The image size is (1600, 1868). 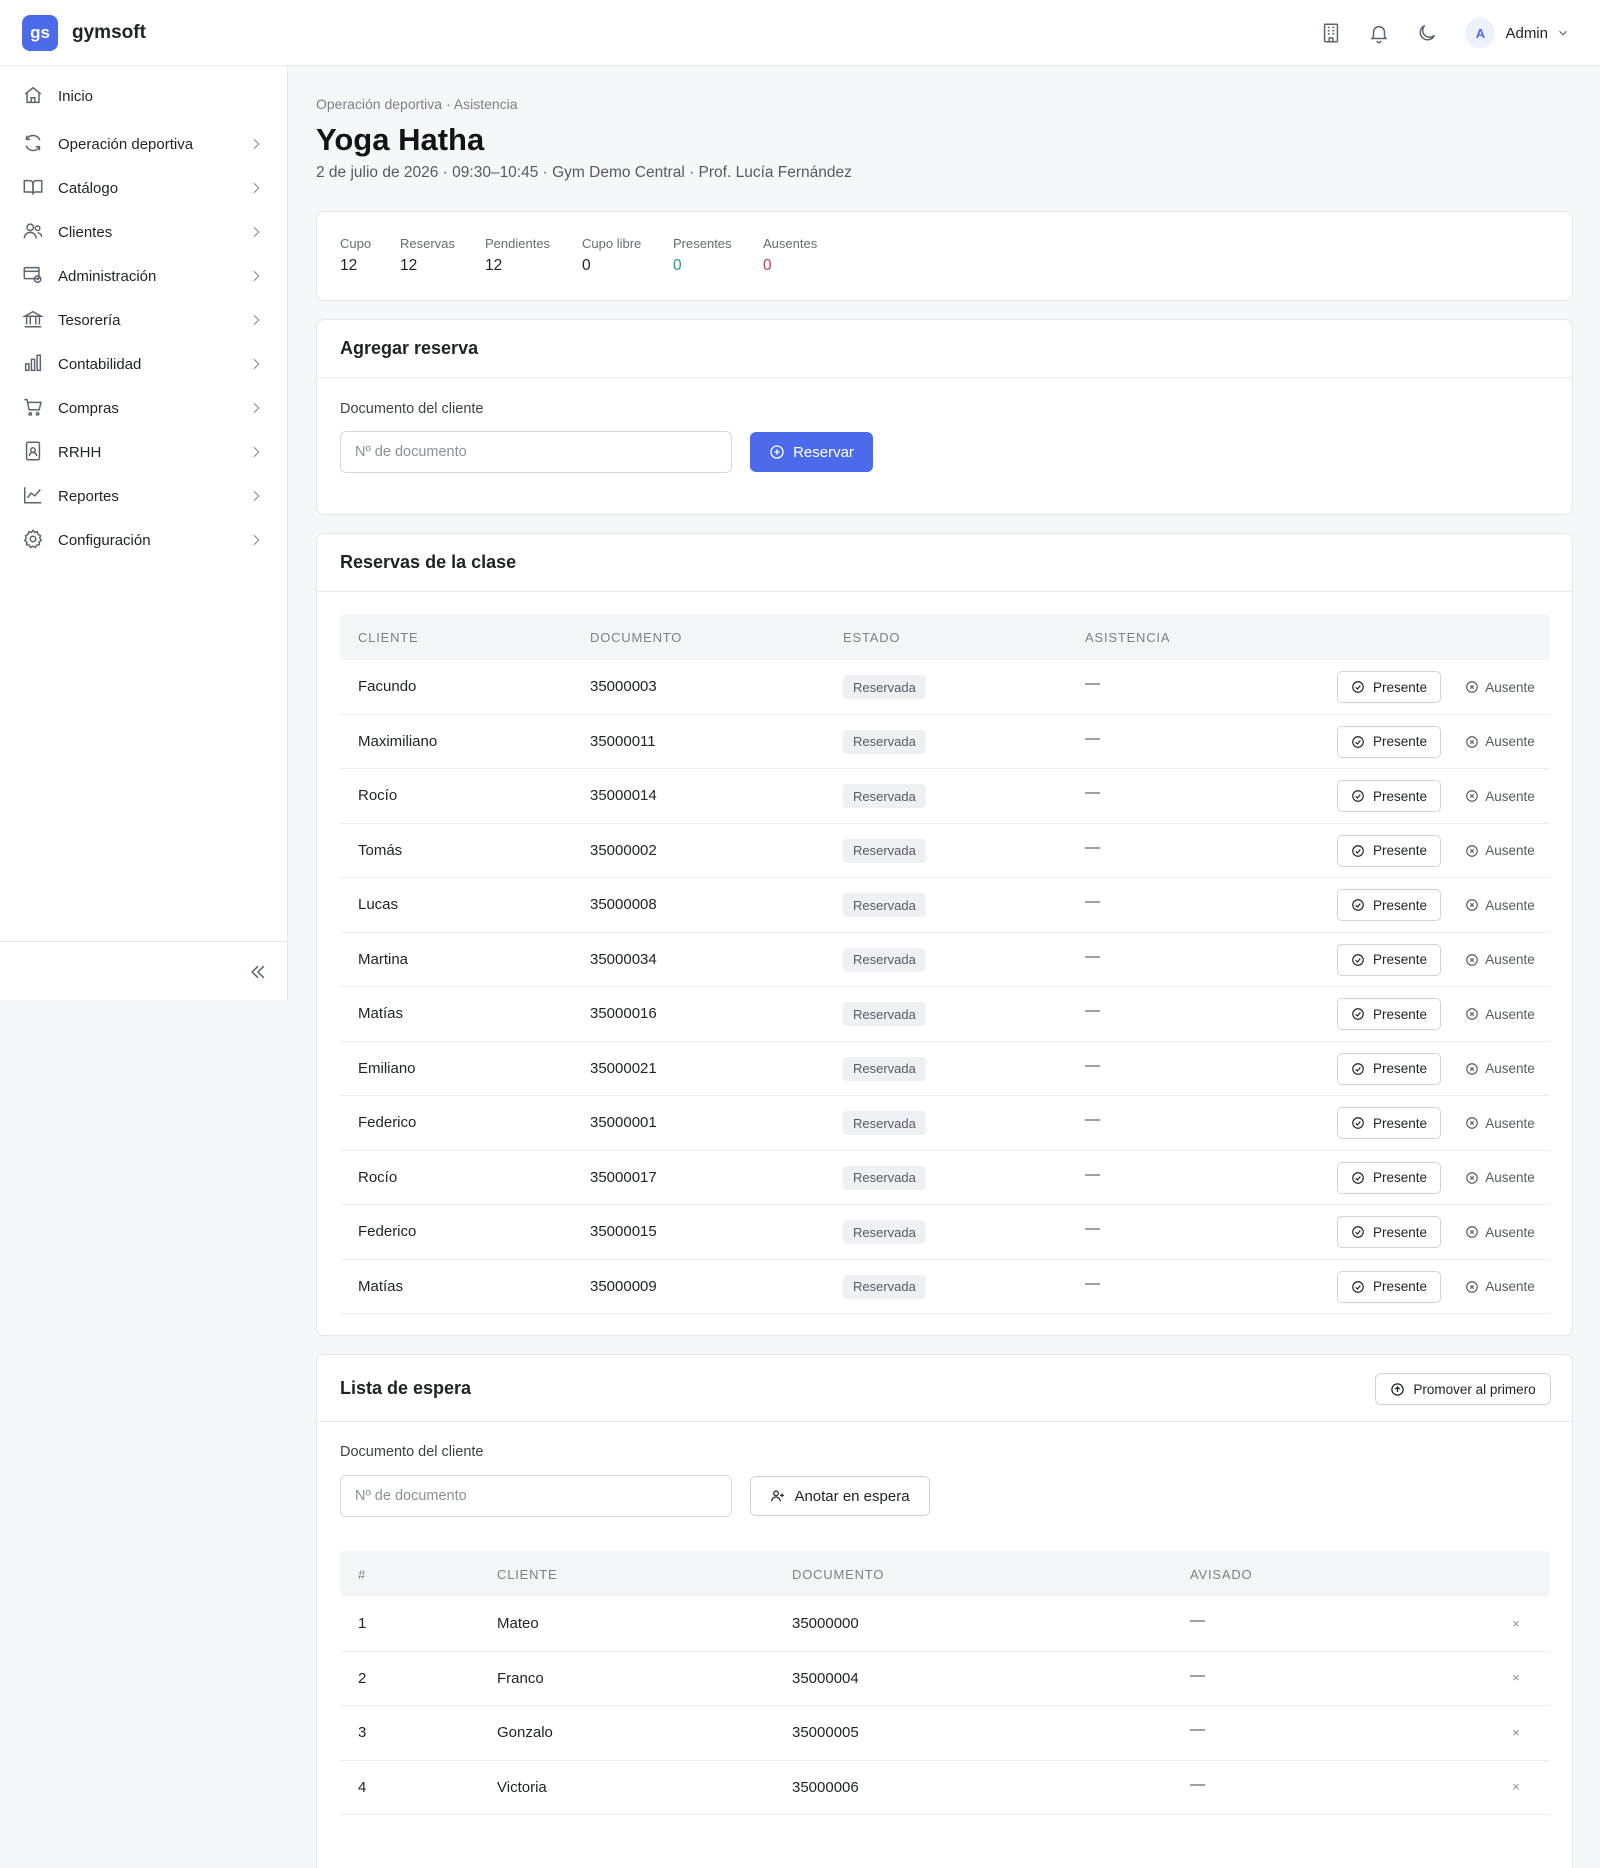 What do you see at coordinates (144, 188) in the screenshot?
I see `sidebar-item-catalogo: Catálogo` at bounding box center [144, 188].